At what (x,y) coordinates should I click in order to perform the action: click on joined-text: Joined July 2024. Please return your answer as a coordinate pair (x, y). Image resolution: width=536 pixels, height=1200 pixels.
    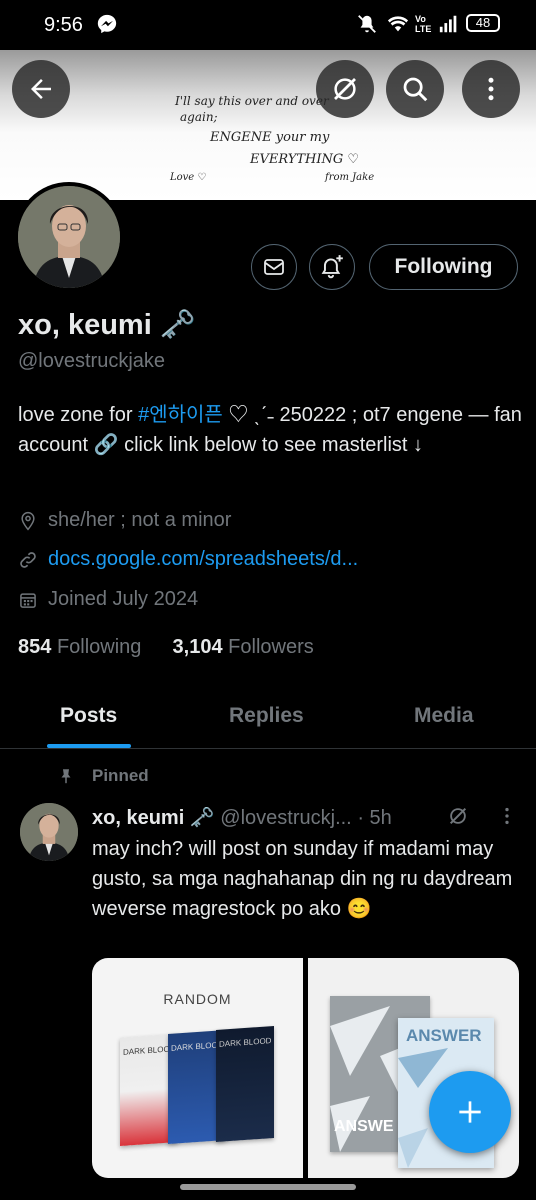
    Looking at the image, I should click on (123, 599).